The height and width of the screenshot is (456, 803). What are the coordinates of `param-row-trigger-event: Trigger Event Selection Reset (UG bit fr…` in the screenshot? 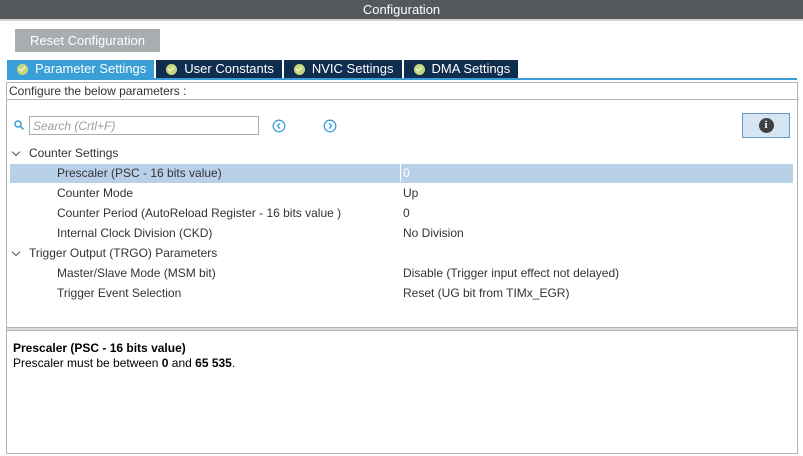 It's located at (401, 293).